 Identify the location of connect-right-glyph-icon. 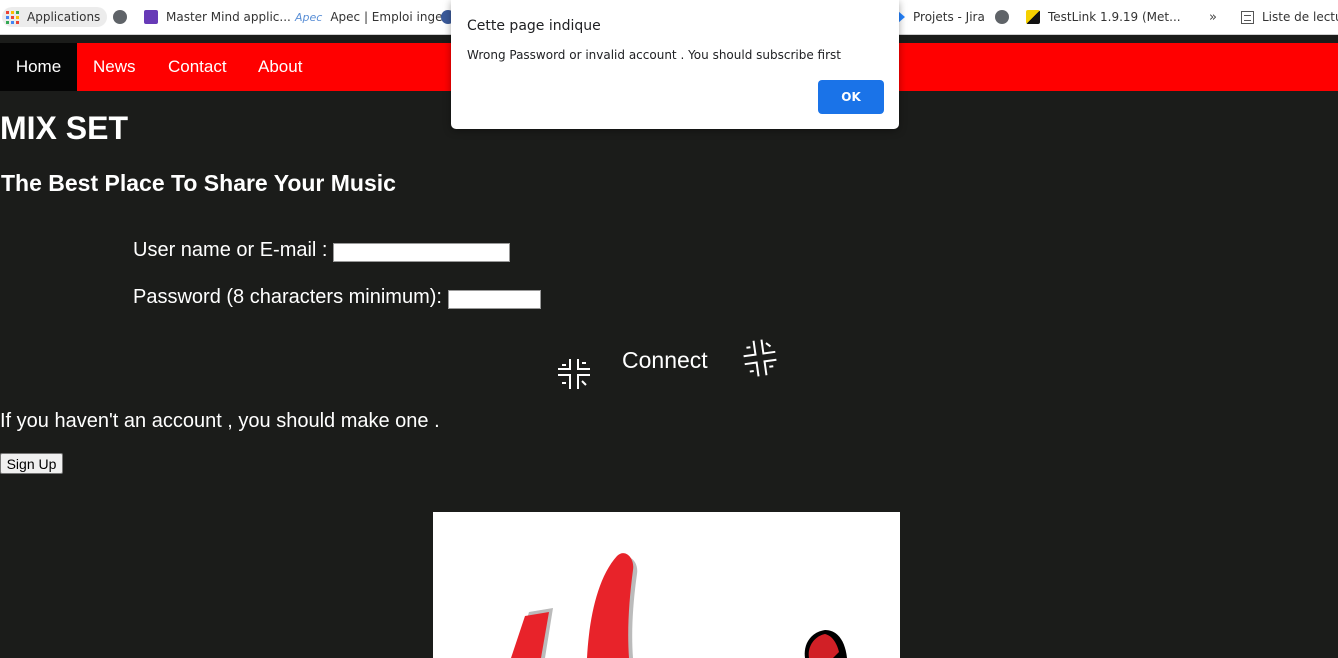
(760, 358).